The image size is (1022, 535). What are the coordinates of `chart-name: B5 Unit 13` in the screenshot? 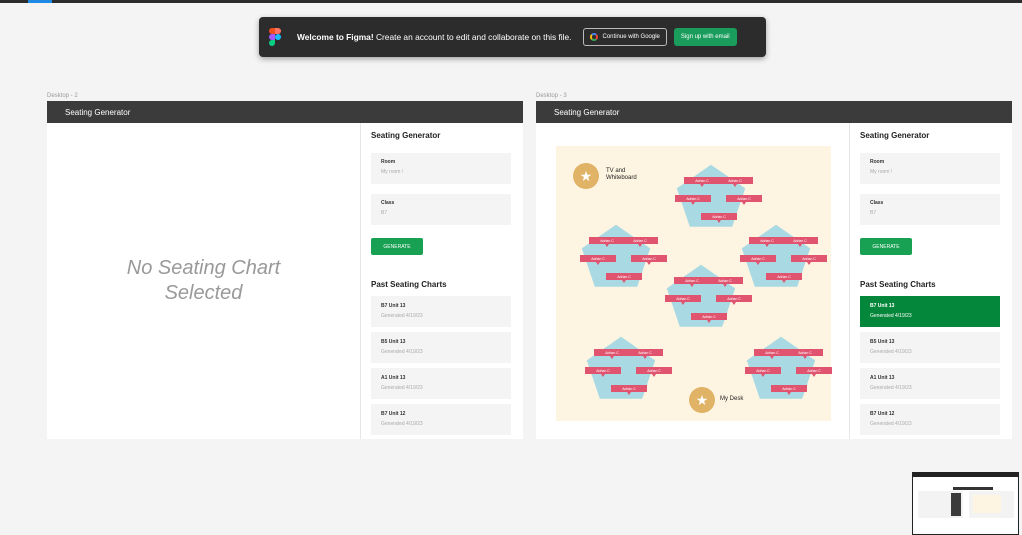 It's located at (882, 342).